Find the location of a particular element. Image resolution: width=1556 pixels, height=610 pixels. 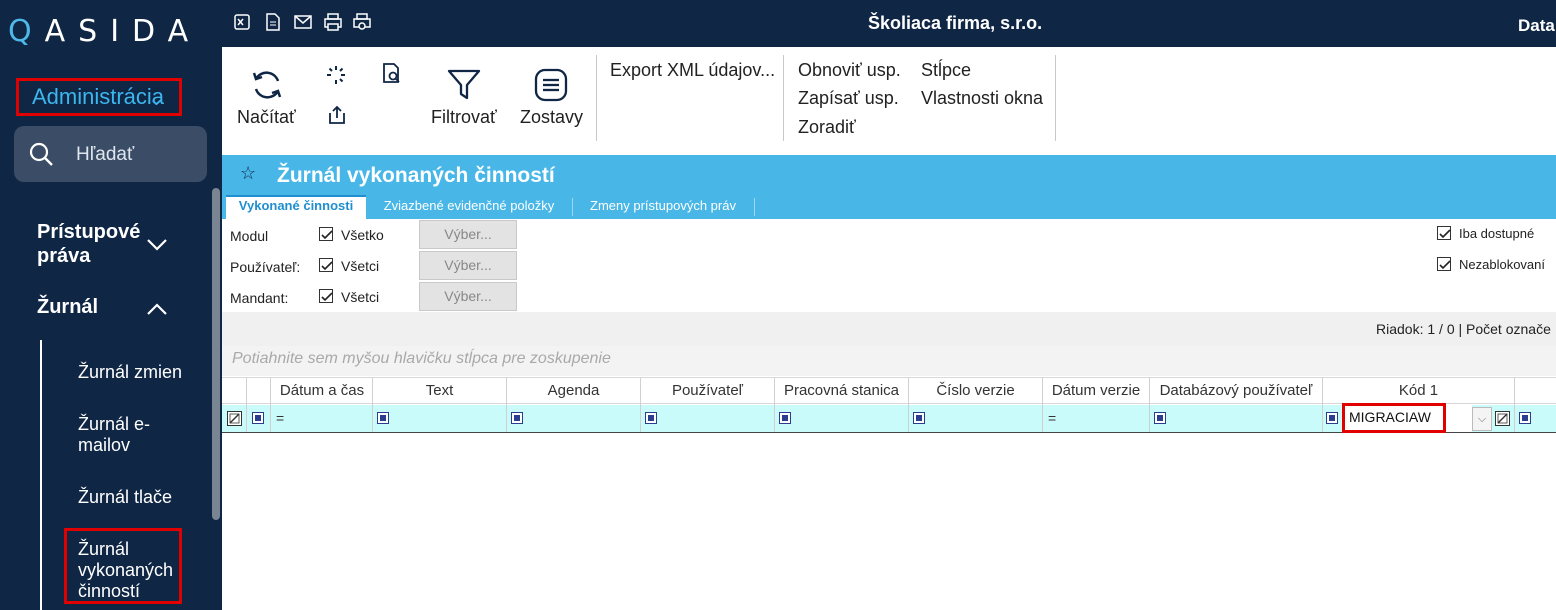

window-properties-button: Vlastnosti okna is located at coordinates (982, 98).